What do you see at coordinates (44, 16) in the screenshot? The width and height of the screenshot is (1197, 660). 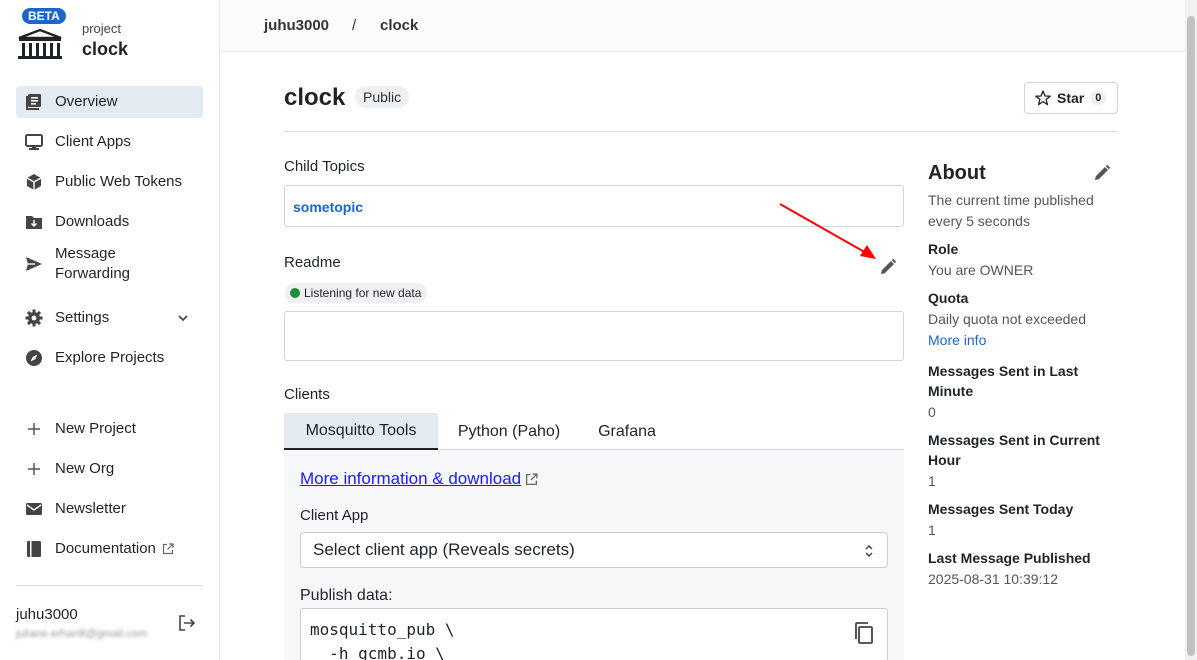 I see `beta-badge: BETA` at bounding box center [44, 16].